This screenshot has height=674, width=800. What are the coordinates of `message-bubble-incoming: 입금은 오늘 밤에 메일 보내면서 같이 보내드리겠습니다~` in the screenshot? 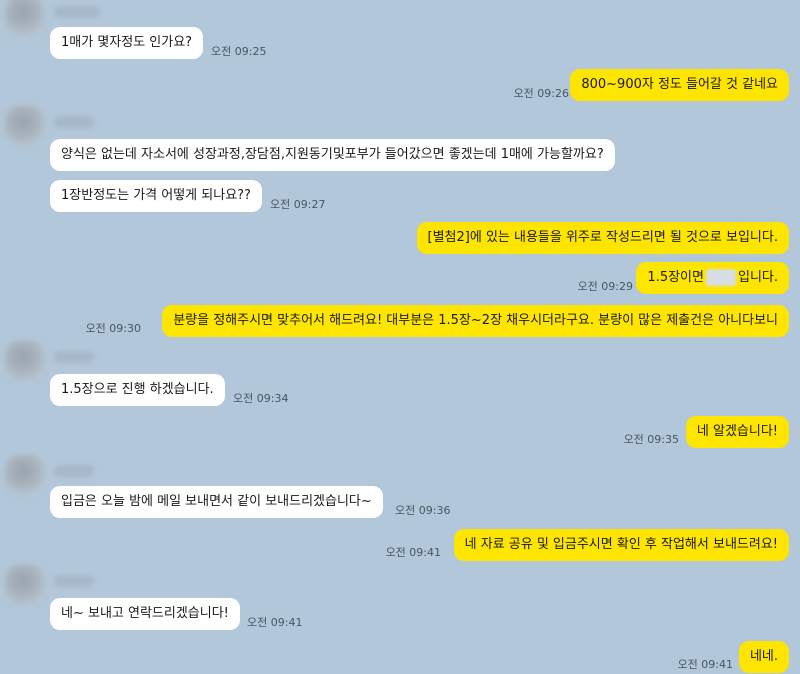 It's located at (216, 502).